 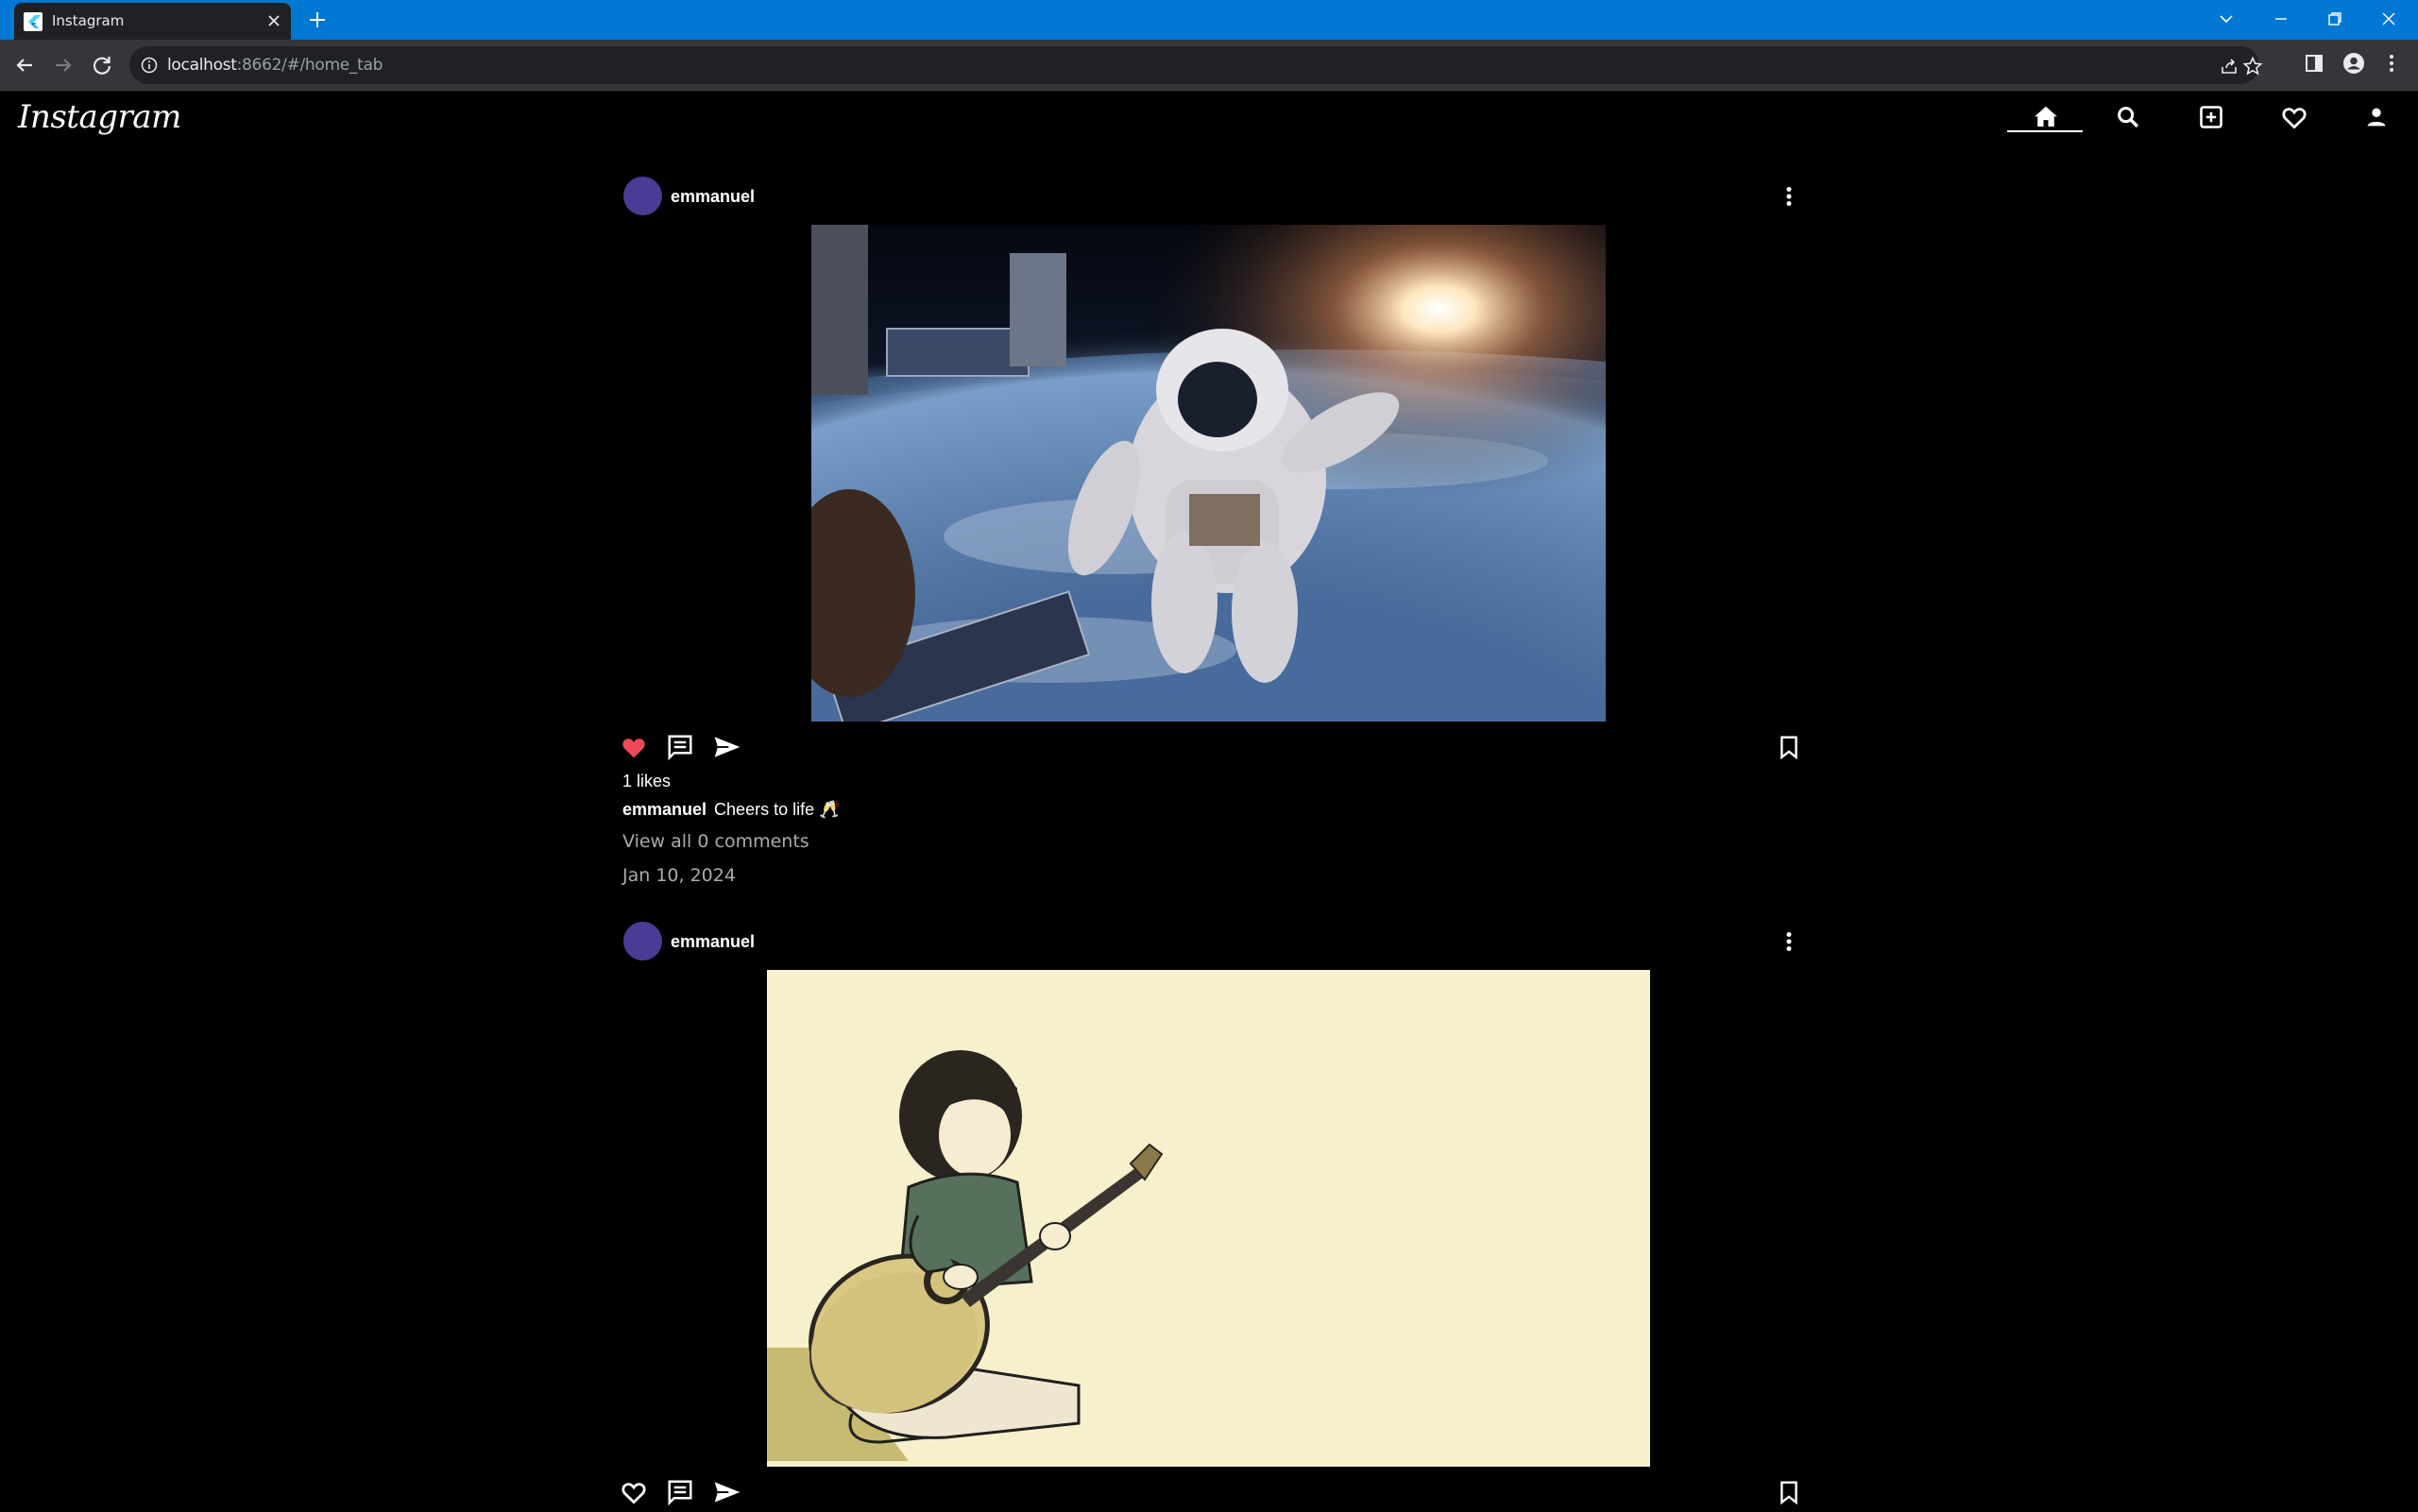 What do you see at coordinates (2226, 18) in the screenshot?
I see `tab-search-chevron-icon` at bounding box center [2226, 18].